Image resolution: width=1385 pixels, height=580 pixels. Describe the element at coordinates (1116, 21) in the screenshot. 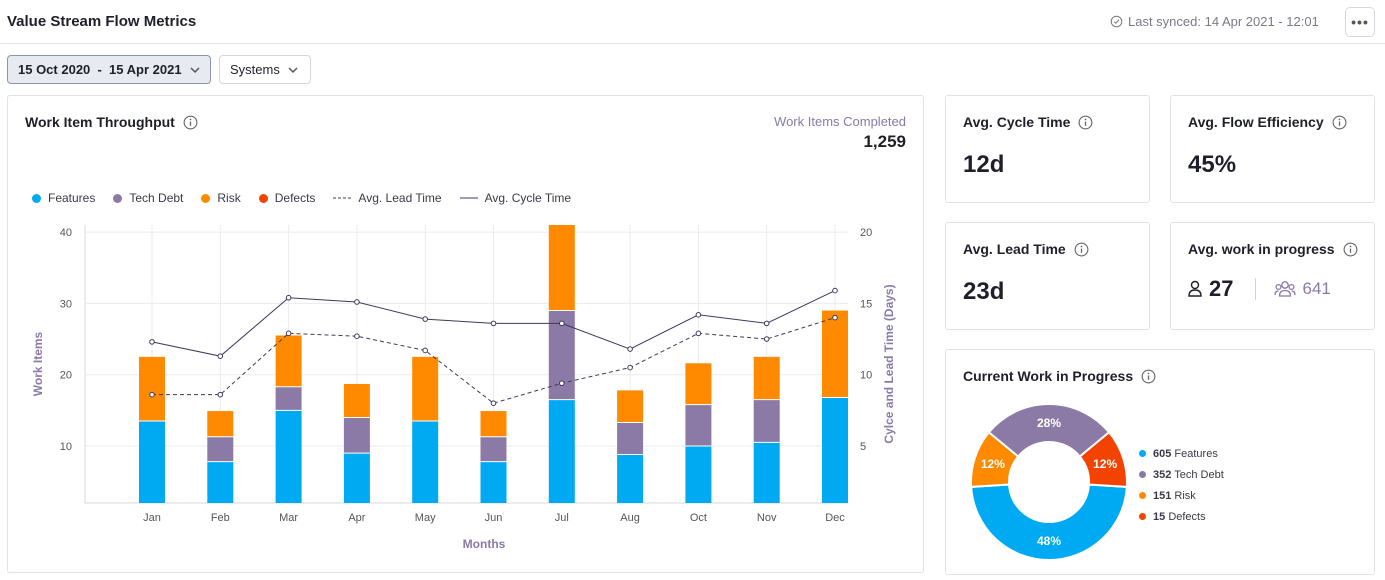

I see `check-circle-icon` at that location.